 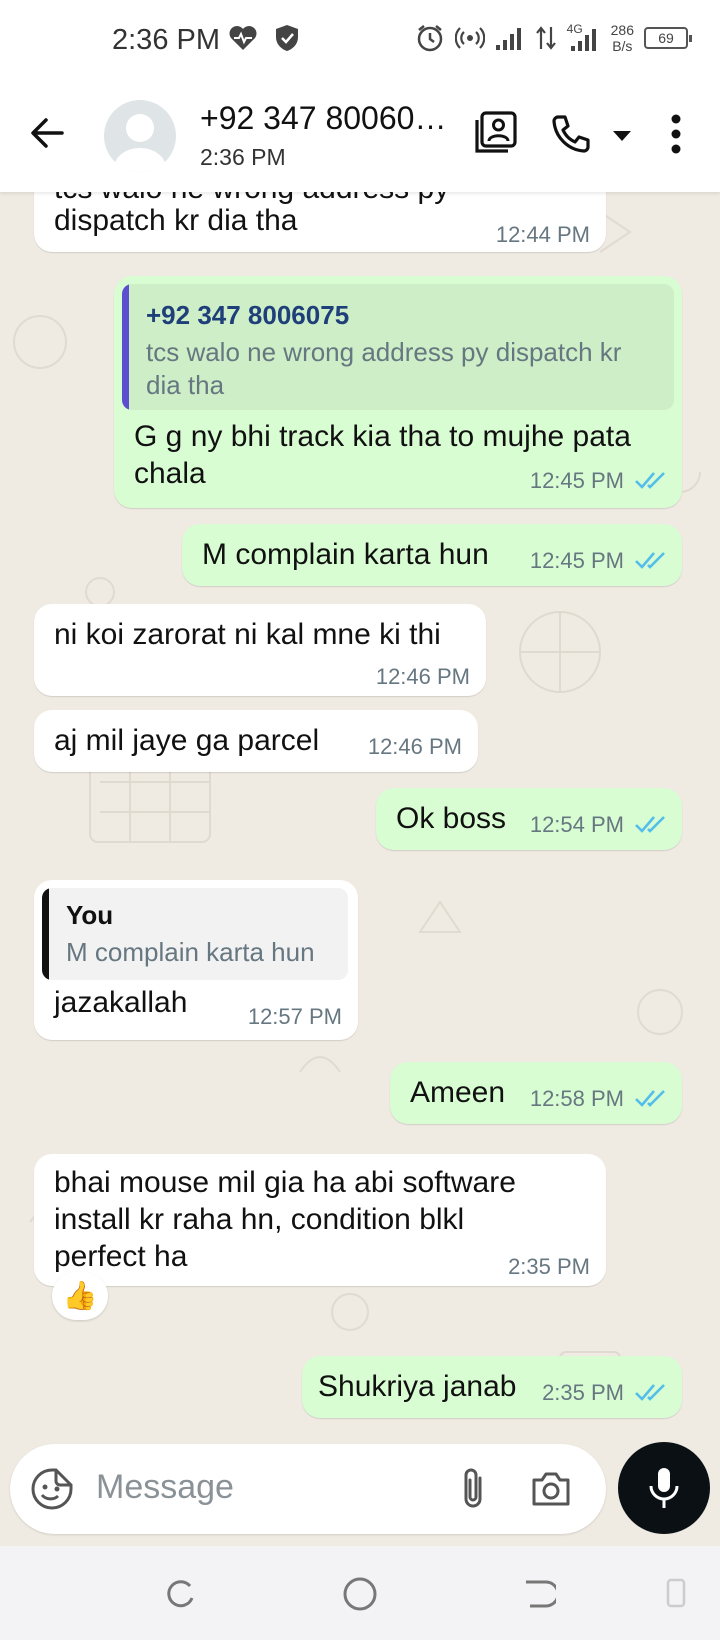 I want to click on avatar, so click(x=140, y=136).